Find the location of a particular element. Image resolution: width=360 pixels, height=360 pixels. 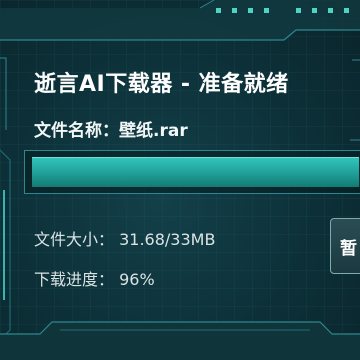

progress-bar is located at coordinates (192, 172).